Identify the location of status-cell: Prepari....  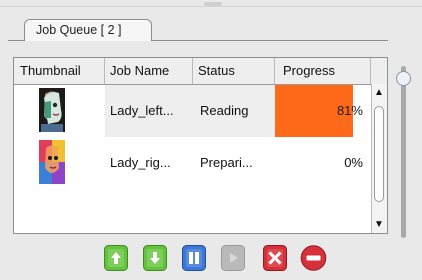
(226, 162).